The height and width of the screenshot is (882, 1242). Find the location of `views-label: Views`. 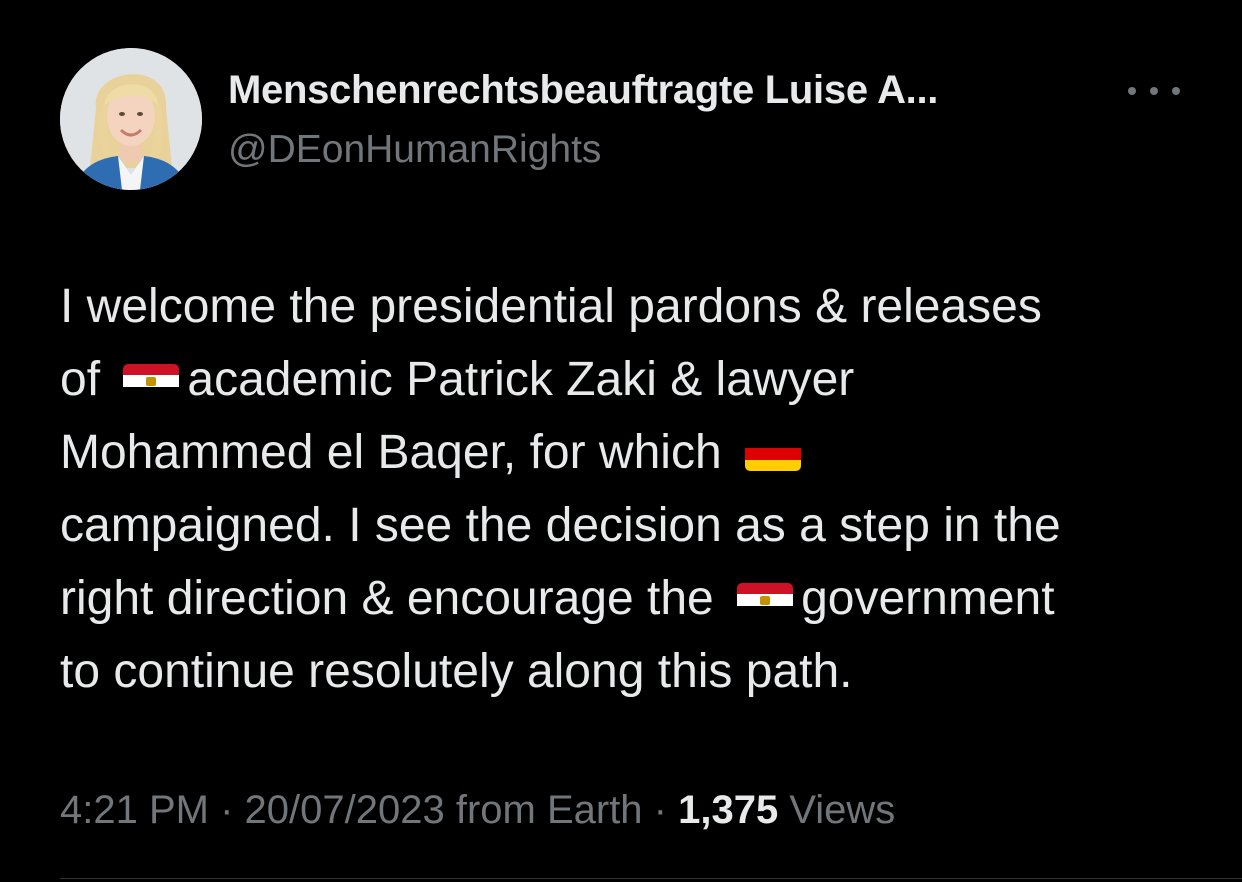

views-label: Views is located at coordinates (836, 810).